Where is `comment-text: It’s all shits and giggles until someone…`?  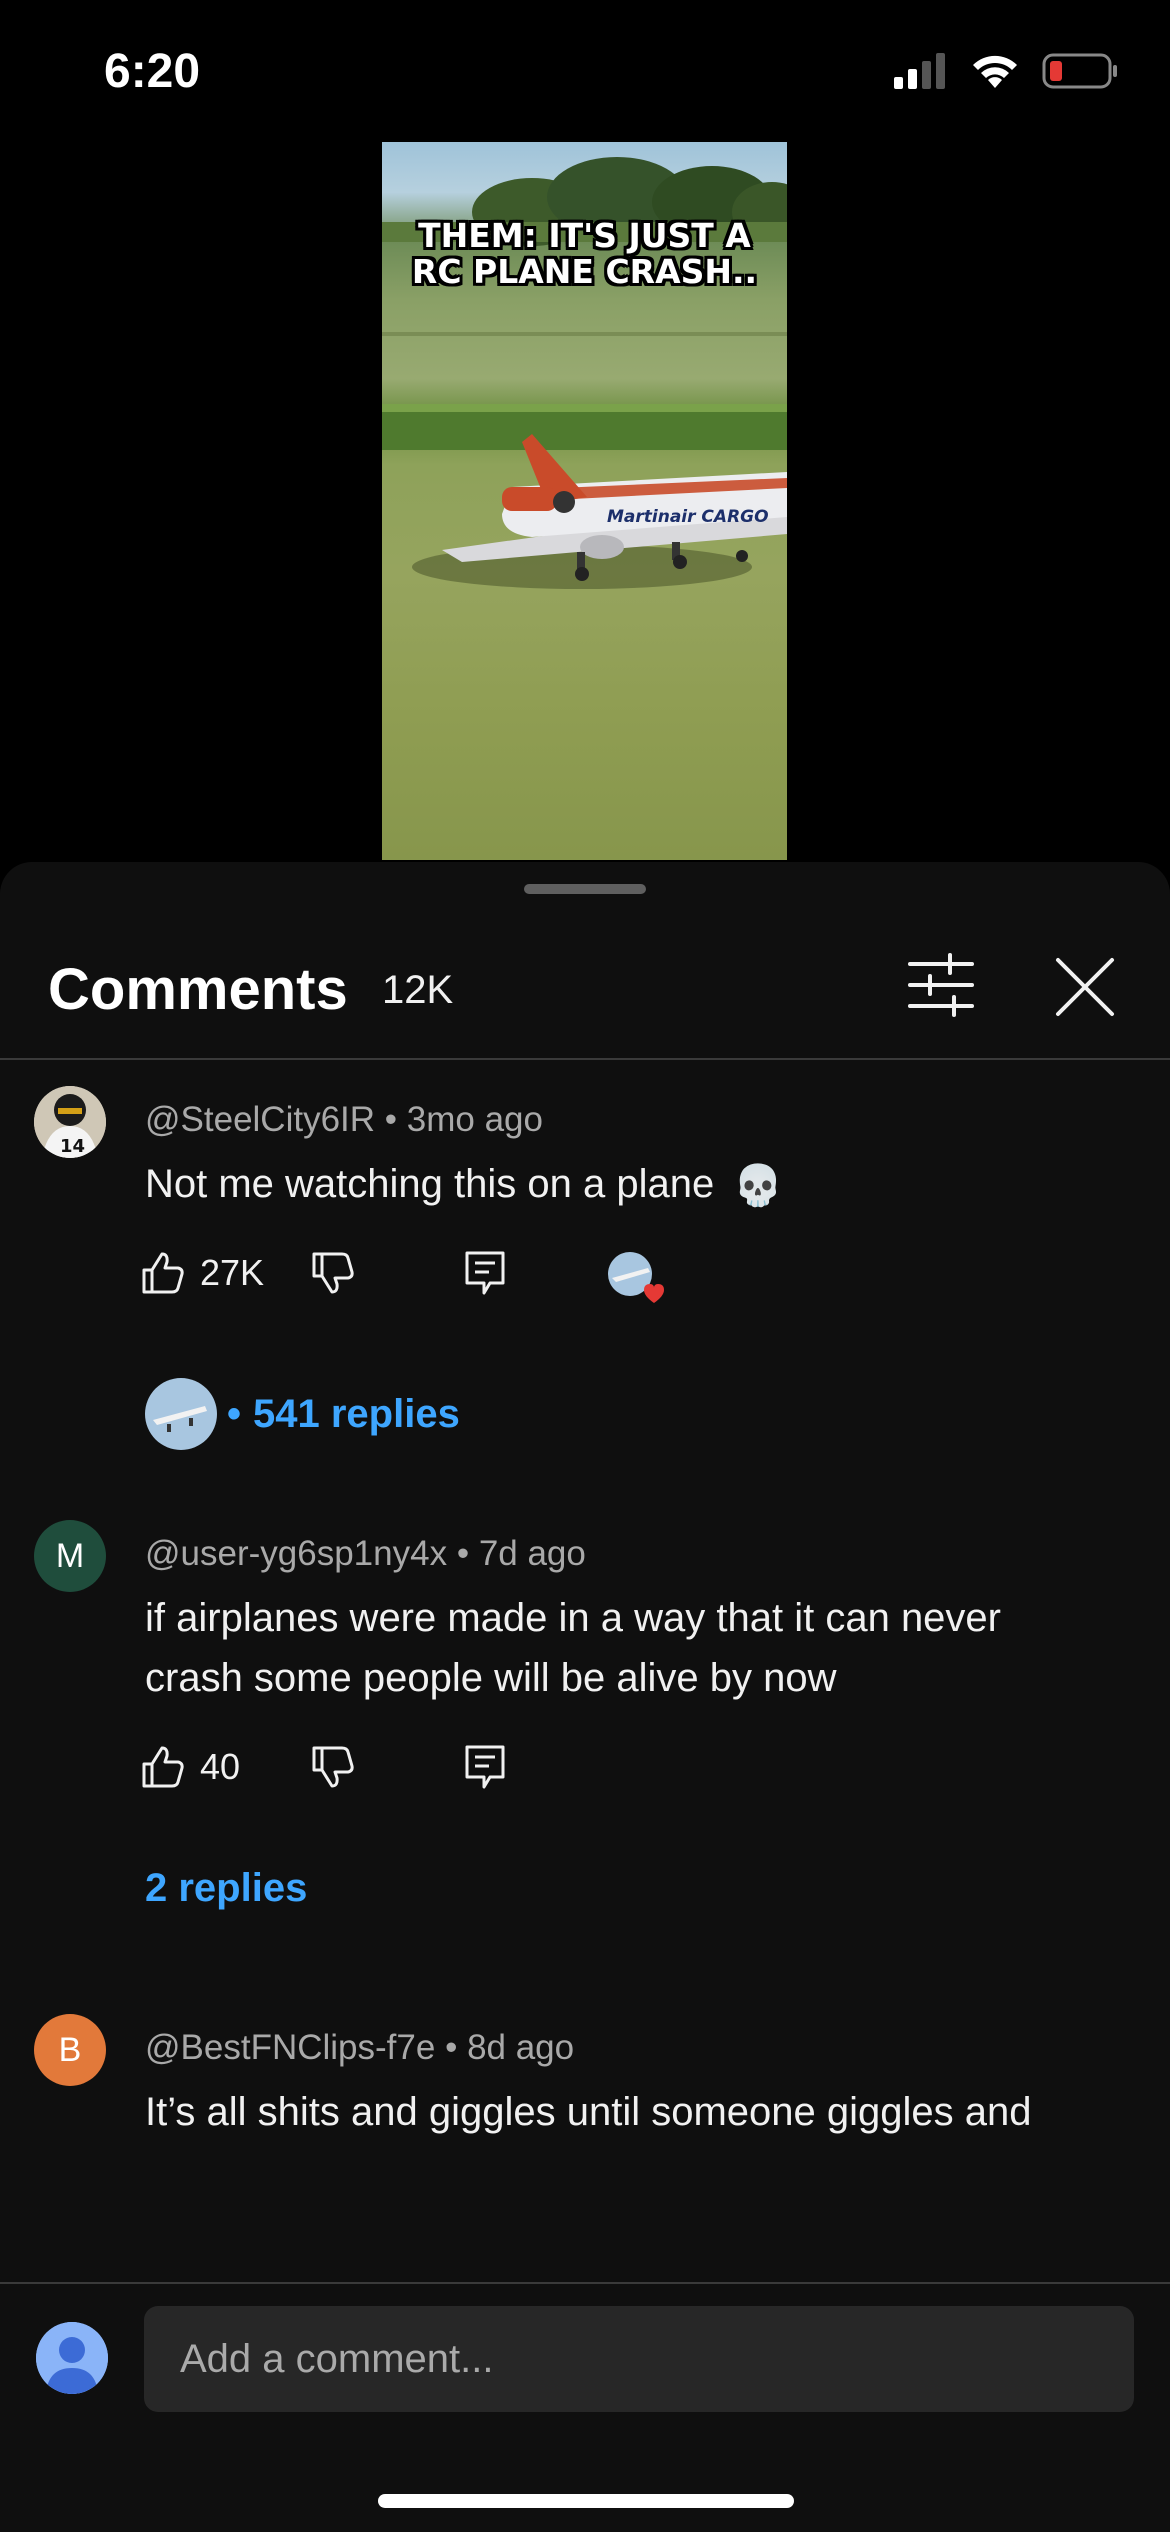
comment-text: It’s all shits and giggles until someone… is located at coordinates (625, 2113).